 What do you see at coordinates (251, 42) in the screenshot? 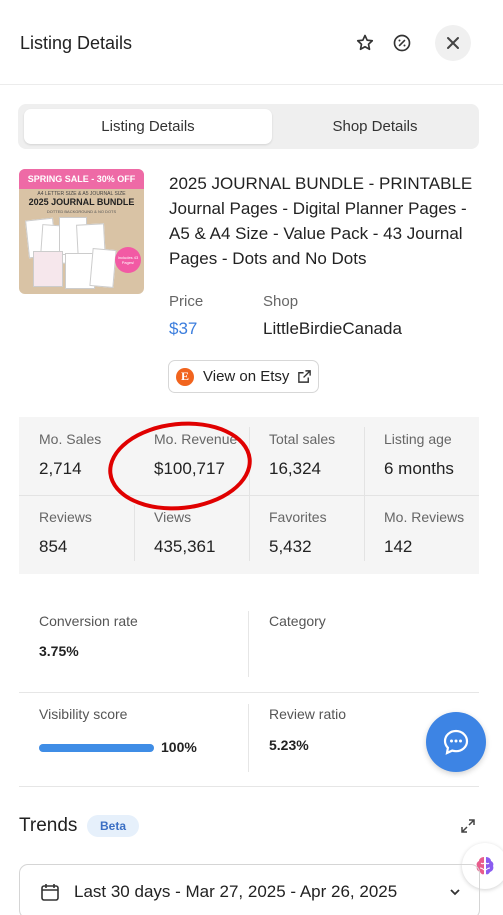
I see `header-bar: Listing Details` at bounding box center [251, 42].